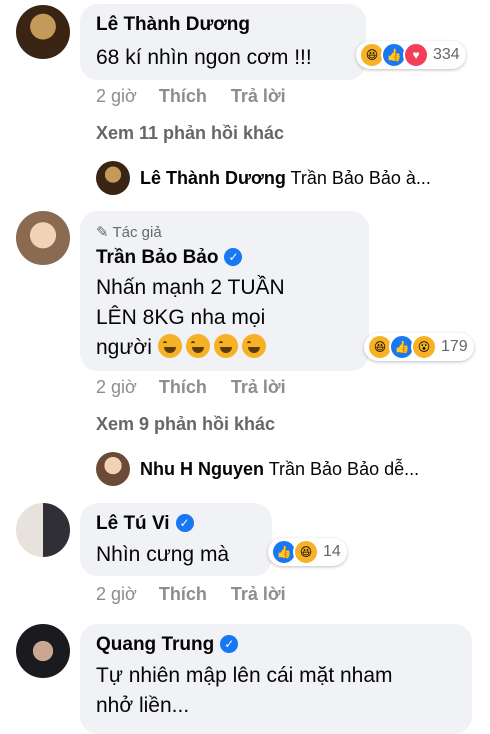 This screenshot has width=490, height=734. Describe the element at coordinates (213, 178) in the screenshot. I see `reply-author: Lê Thành Dương` at that location.